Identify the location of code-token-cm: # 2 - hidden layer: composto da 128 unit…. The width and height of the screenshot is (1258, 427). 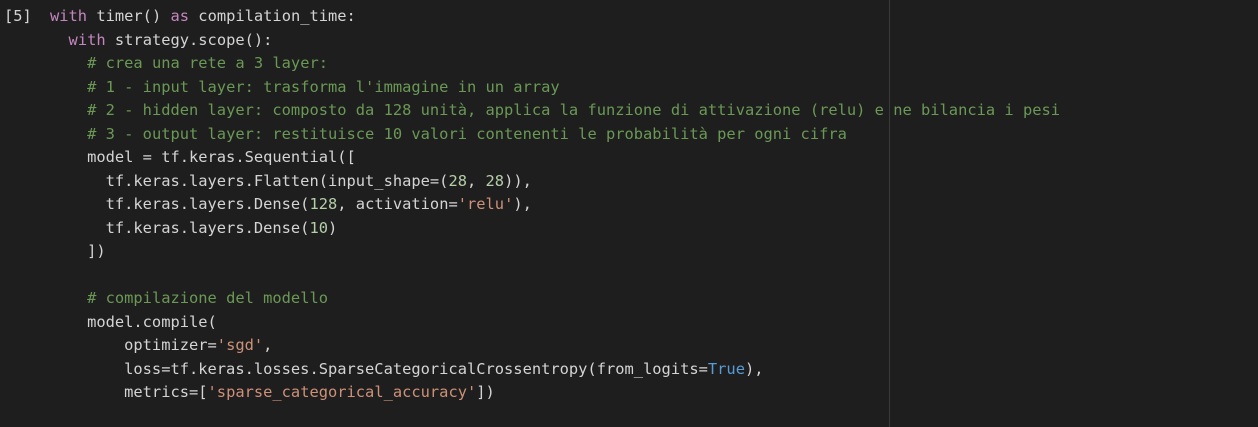
(574, 110).